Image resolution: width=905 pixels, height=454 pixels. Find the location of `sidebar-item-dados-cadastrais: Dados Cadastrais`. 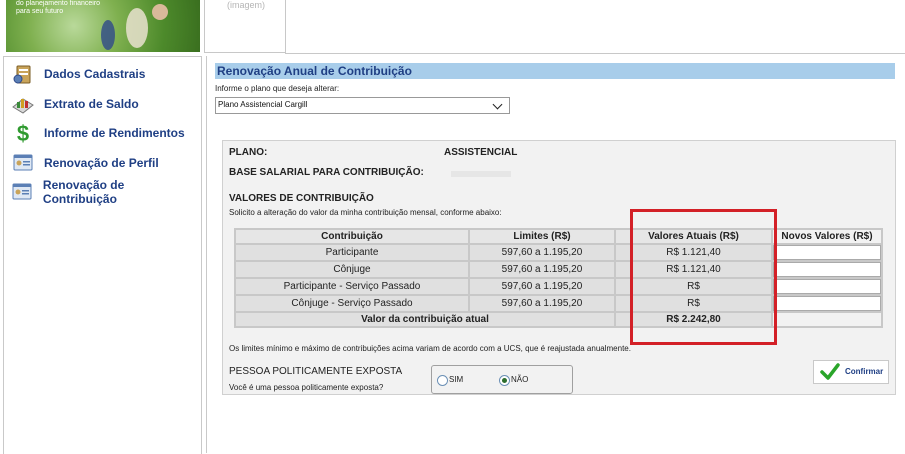

sidebar-item-dados-cadastrais: Dados Cadastrais is located at coordinates (102, 74).